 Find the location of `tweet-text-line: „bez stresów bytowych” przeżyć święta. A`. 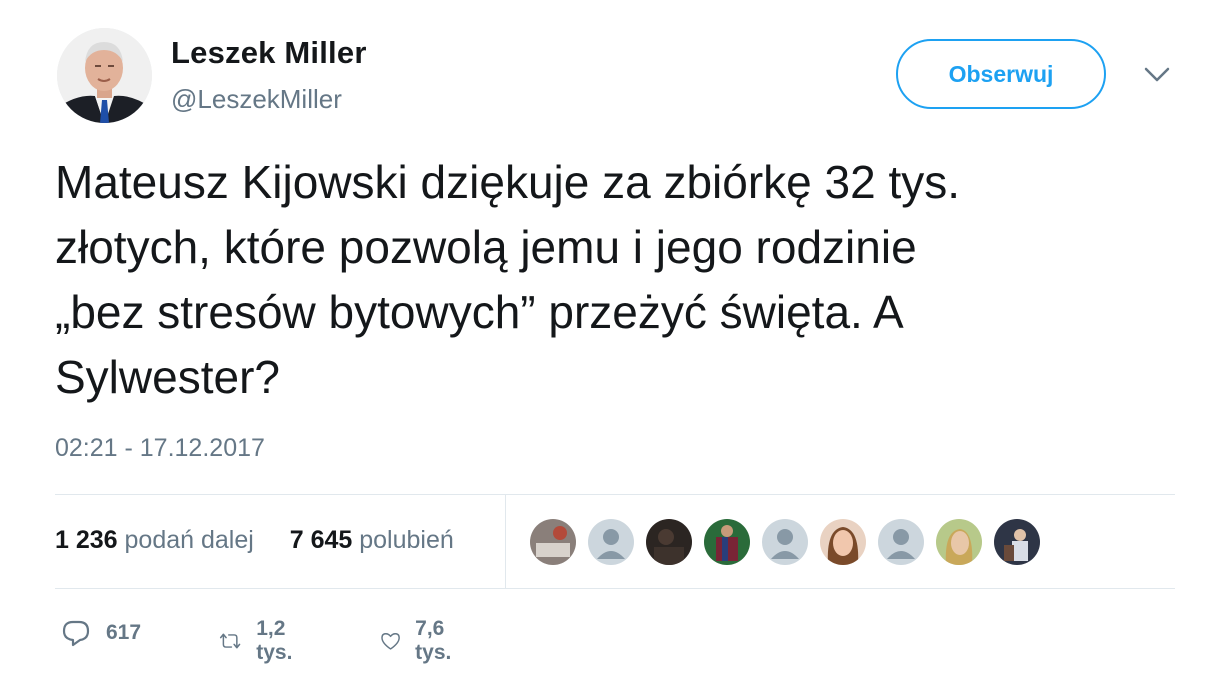

tweet-text-line: „bez stresów bytowych” przeżyć święta. A is located at coordinates (479, 312).